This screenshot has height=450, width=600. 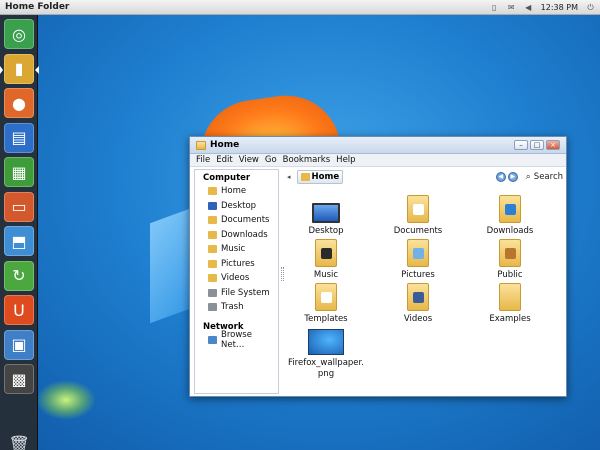 What do you see at coordinates (289, 177) in the screenshot?
I see `path-left-arrow-icon: ◂` at bounding box center [289, 177].